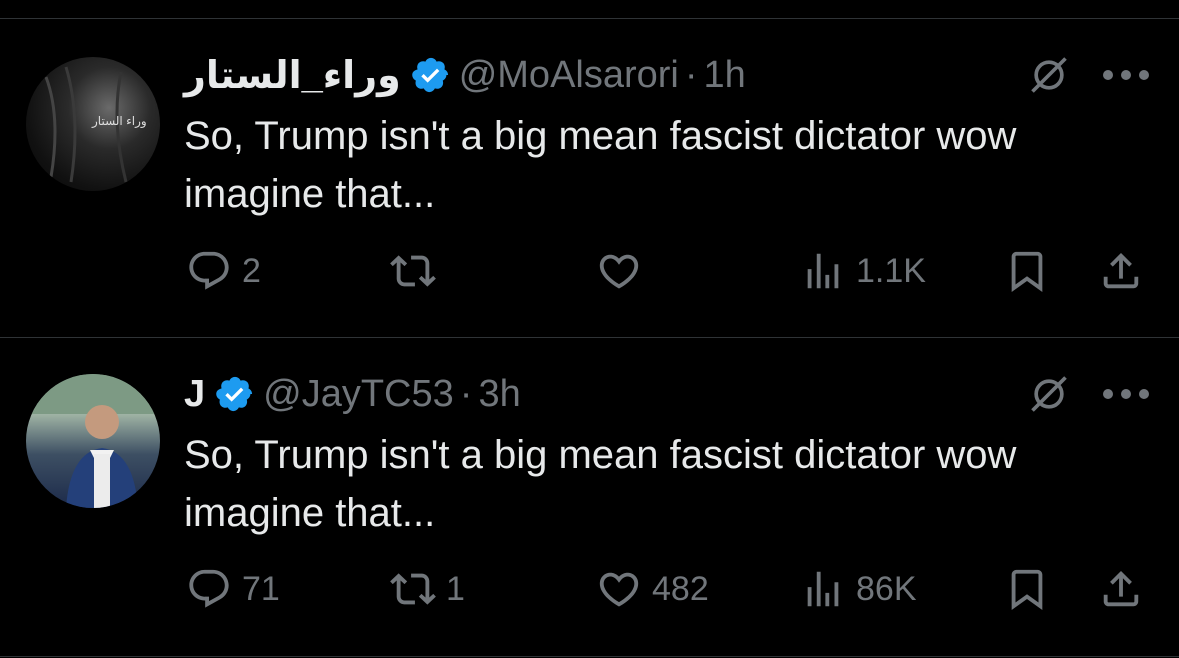 This screenshot has height=658, width=1179. I want to click on display-name: J, so click(194, 394).